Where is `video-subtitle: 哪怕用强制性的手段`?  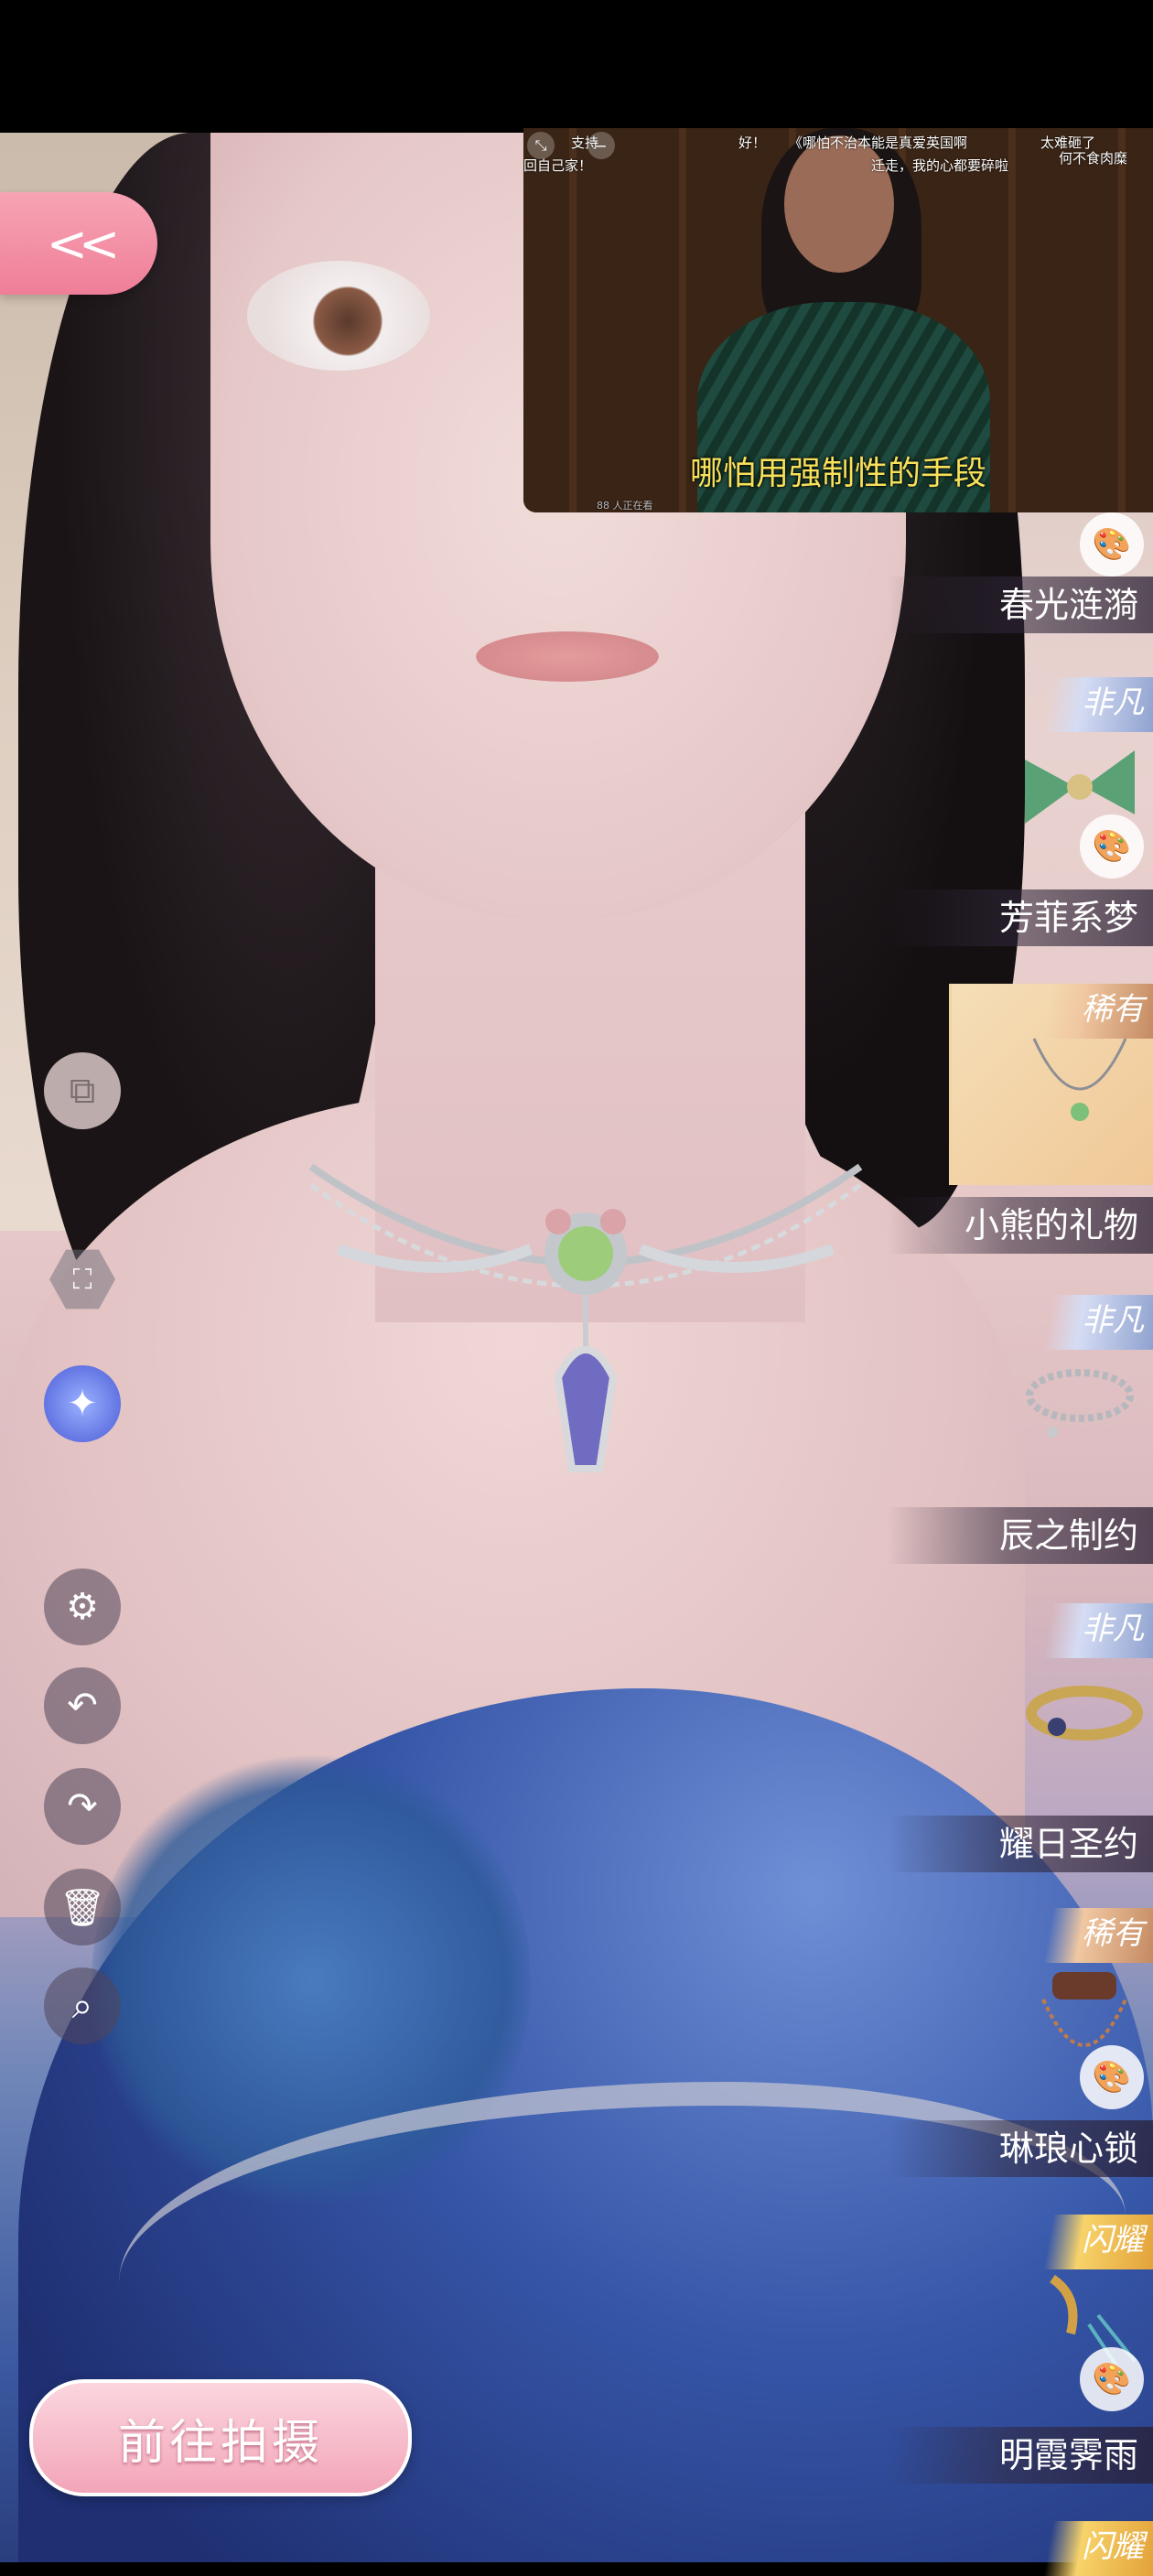
video-subtitle: 哪怕用强制性的手段 is located at coordinates (837, 473).